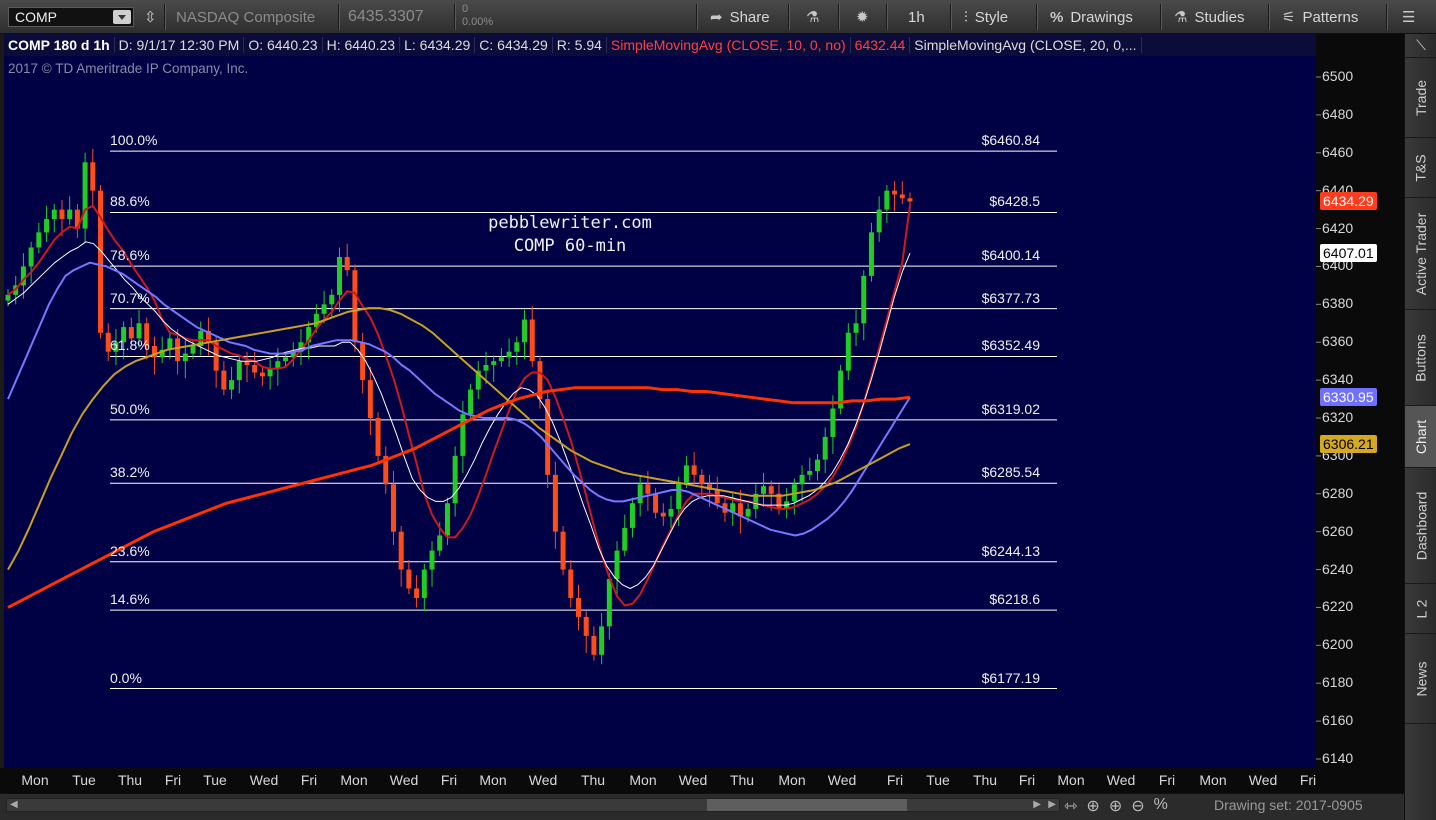  What do you see at coordinates (1161, 806) in the screenshot?
I see `percent-icon: %` at bounding box center [1161, 806].